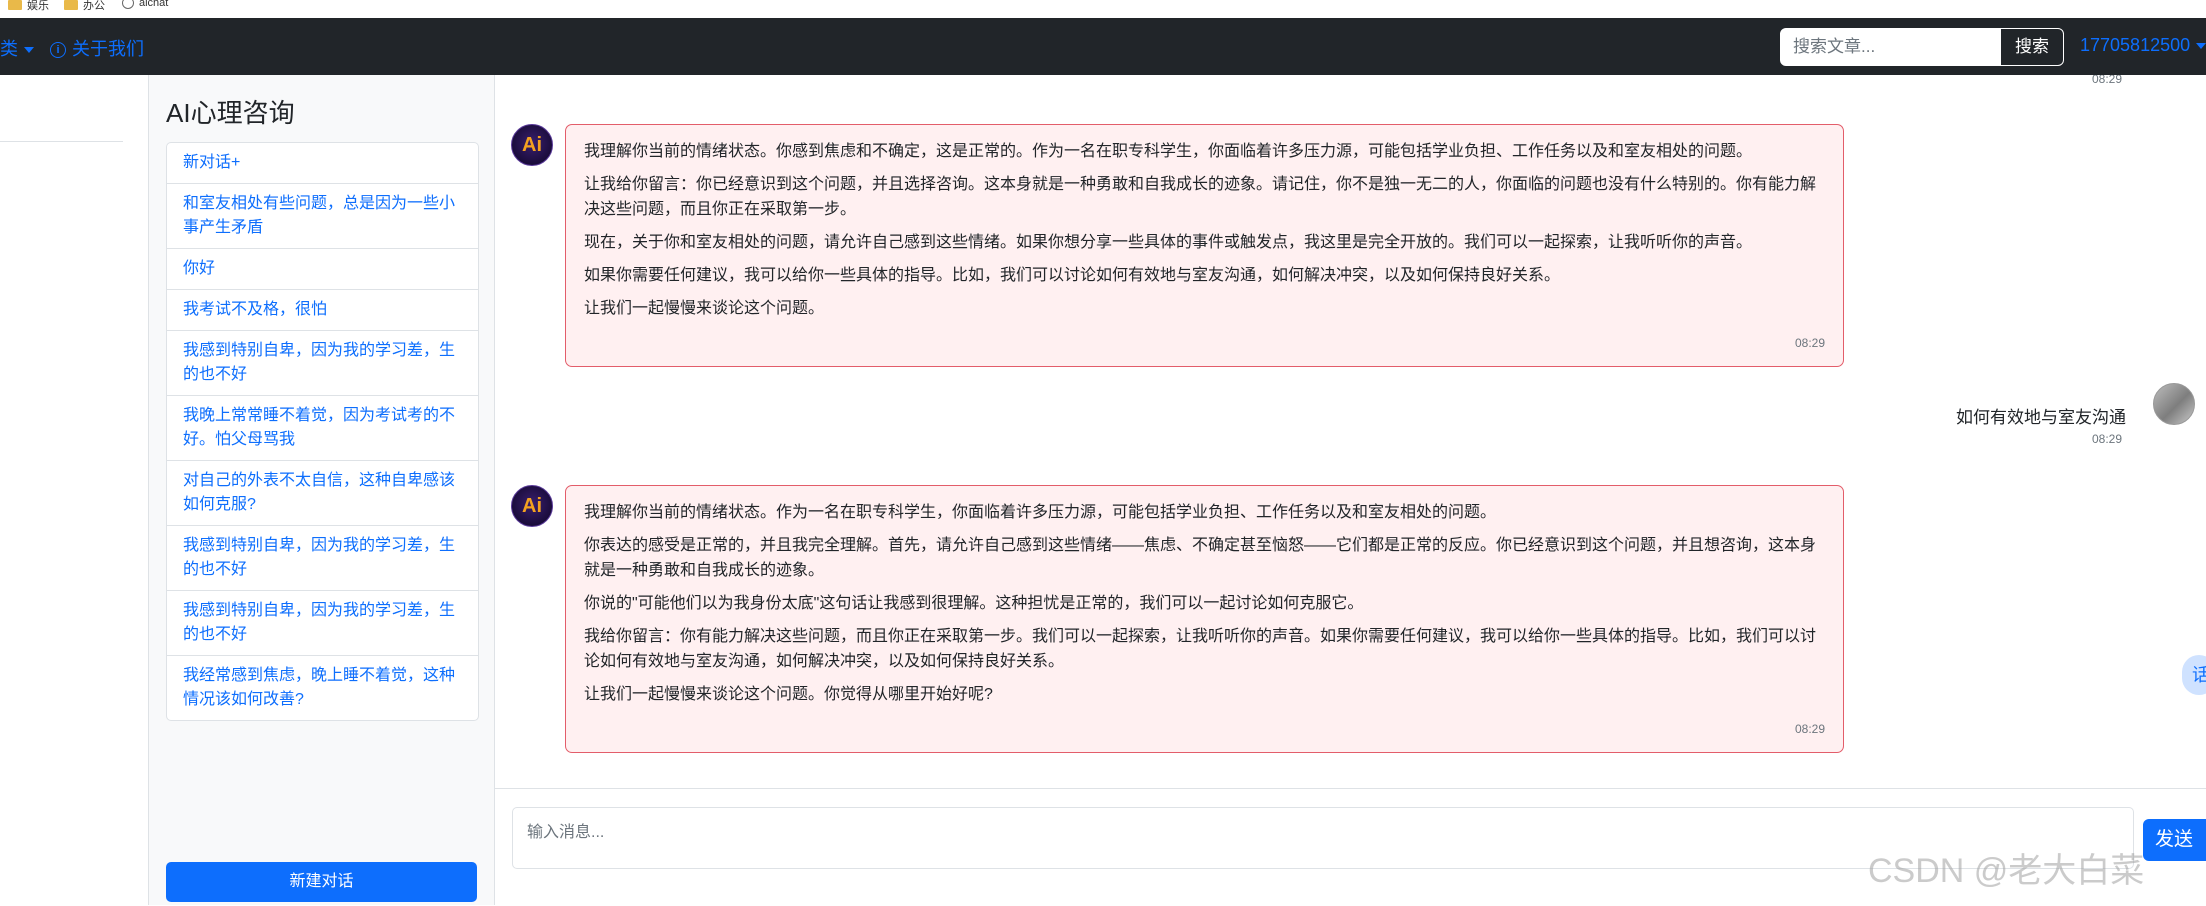 The height and width of the screenshot is (906, 2206). Describe the element at coordinates (9, 49) in the screenshot. I see `category-label: 类` at that location.